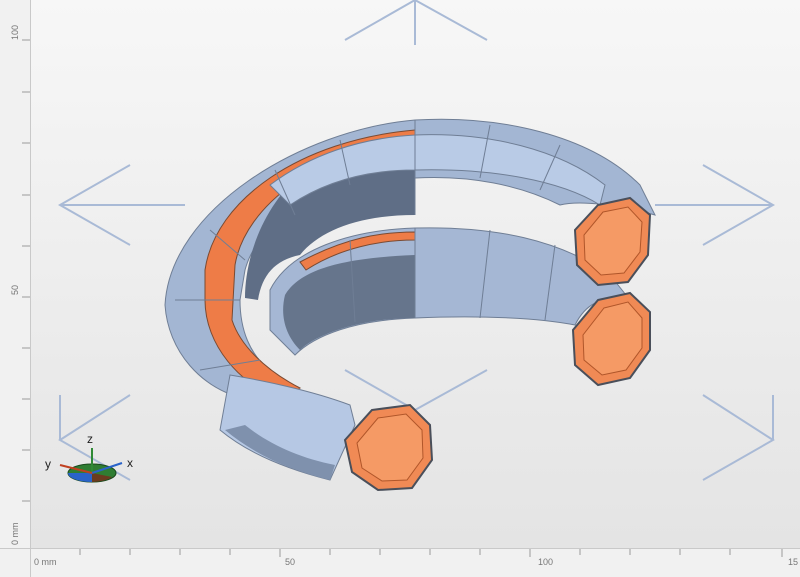 The width and height of the screenshot is (800, 577). I want to click on triad-z-label: z, so click(90, 439).